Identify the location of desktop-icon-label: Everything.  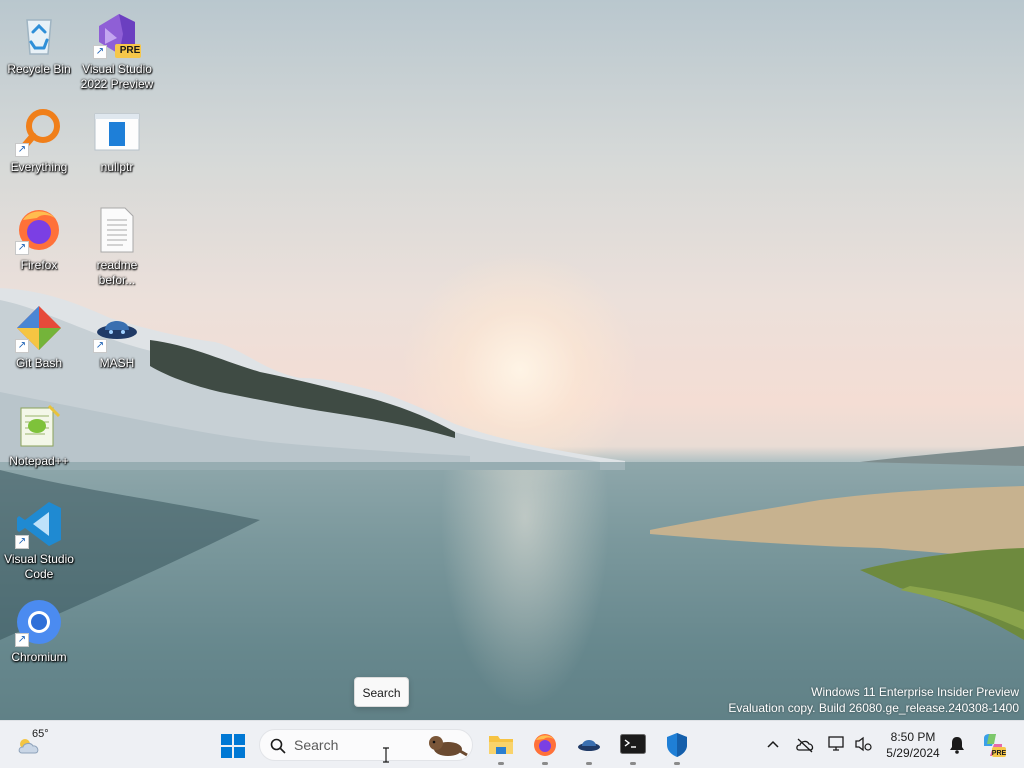
(39, 167).